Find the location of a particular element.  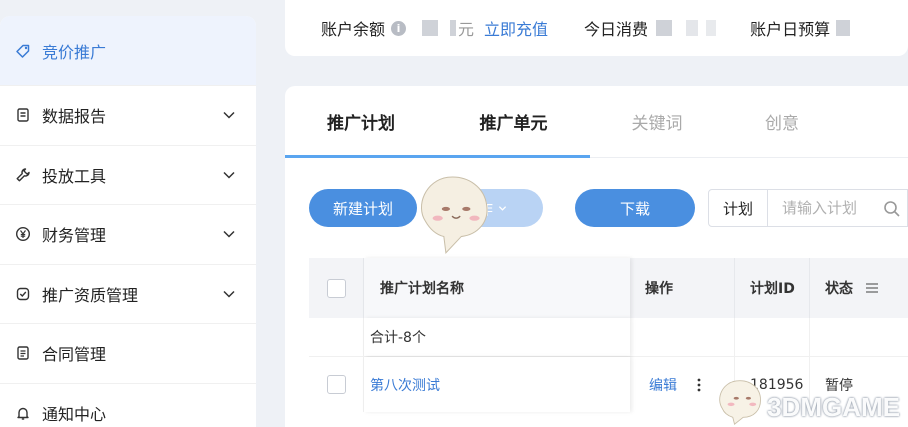

tab-promotion-unit: 推广单元 is located at coordinates (513, 121).